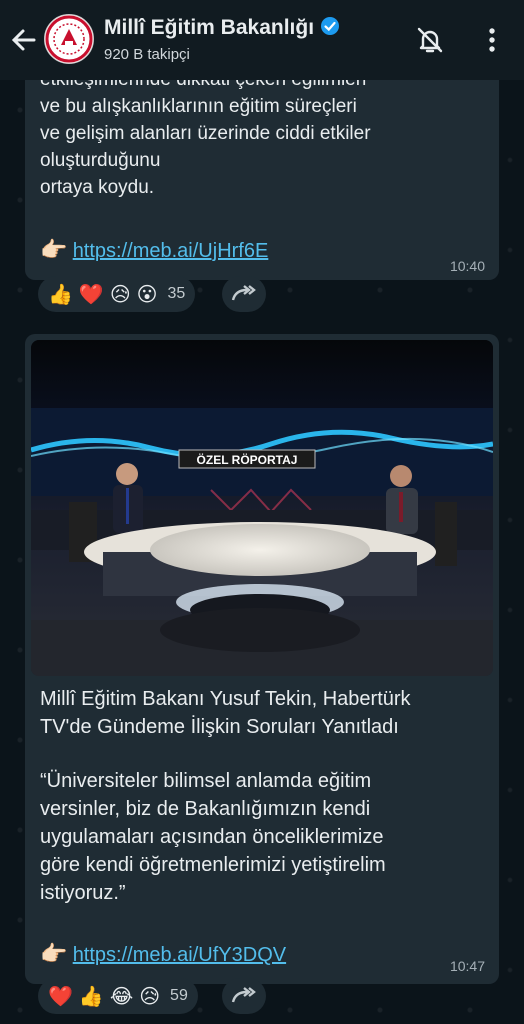 Image resolution: width=524 pixels, height=1024 pixels. What do you see at coordinates (492, 40) in the screenshot?
I see `more-options-icon` at bounding box center [492, 40].